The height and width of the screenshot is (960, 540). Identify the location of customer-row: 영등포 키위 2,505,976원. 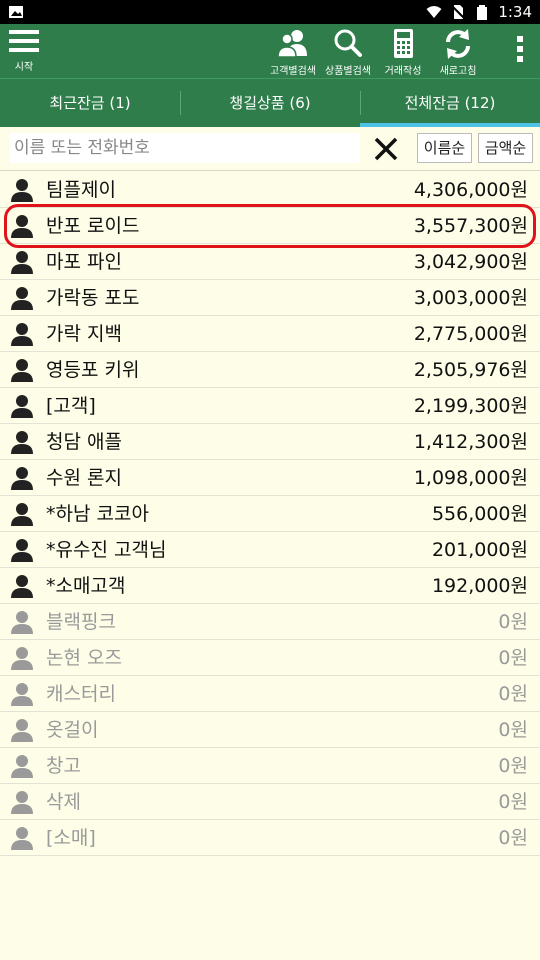
(270, 370).